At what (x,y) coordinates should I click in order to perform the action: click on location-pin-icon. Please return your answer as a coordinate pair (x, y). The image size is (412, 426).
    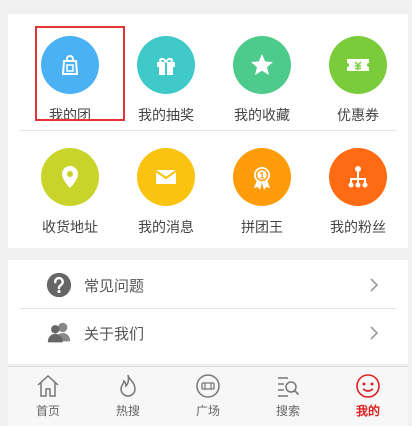
    Looking at the image, I should click on (70, 177).